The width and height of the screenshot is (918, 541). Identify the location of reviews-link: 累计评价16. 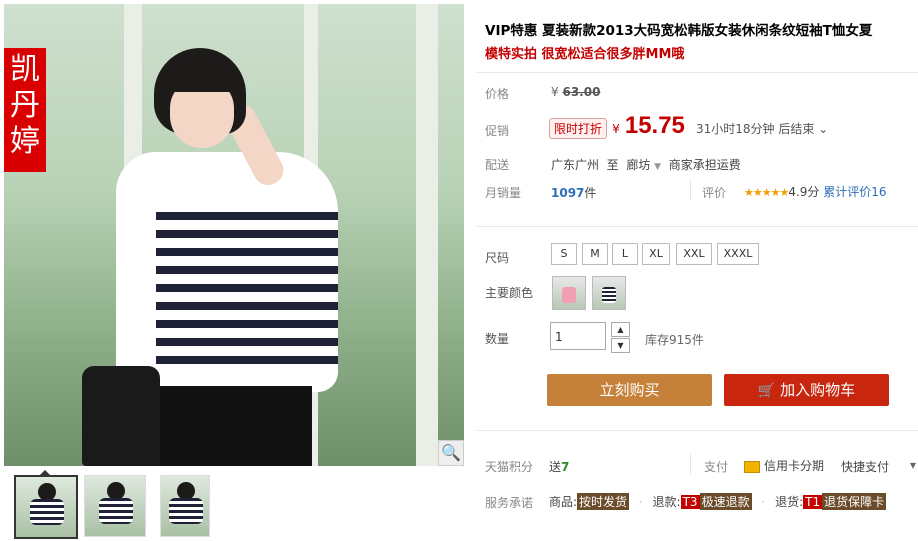
(854, 192).